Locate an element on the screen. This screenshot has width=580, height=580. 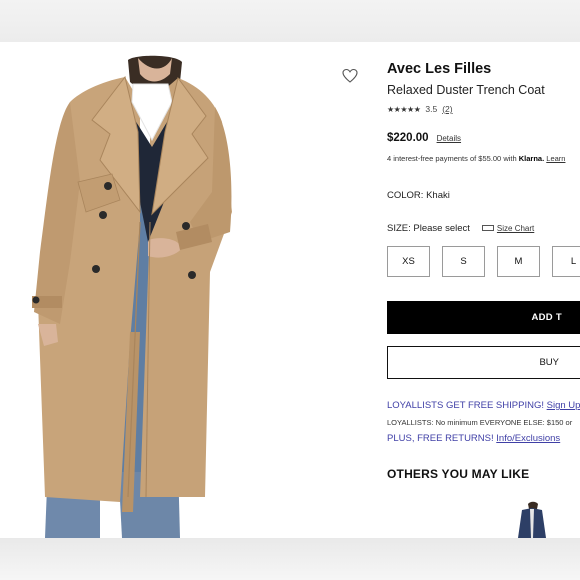
product-name: Relaxed Duster Trench Coat is located at coordinates (466, 90).